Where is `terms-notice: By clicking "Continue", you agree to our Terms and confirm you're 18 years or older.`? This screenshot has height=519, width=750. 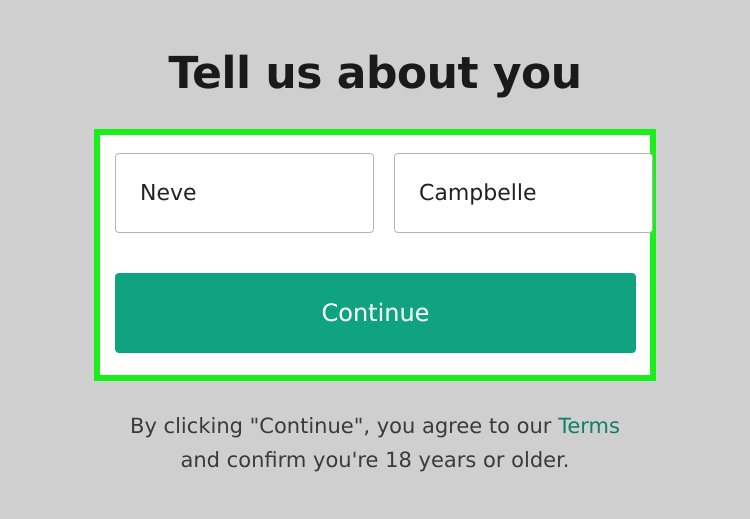
terms-notice: By clicking "Continue", you agree to our Terms and confirm you're 18 years or older. is located at coordinates (375, 443).